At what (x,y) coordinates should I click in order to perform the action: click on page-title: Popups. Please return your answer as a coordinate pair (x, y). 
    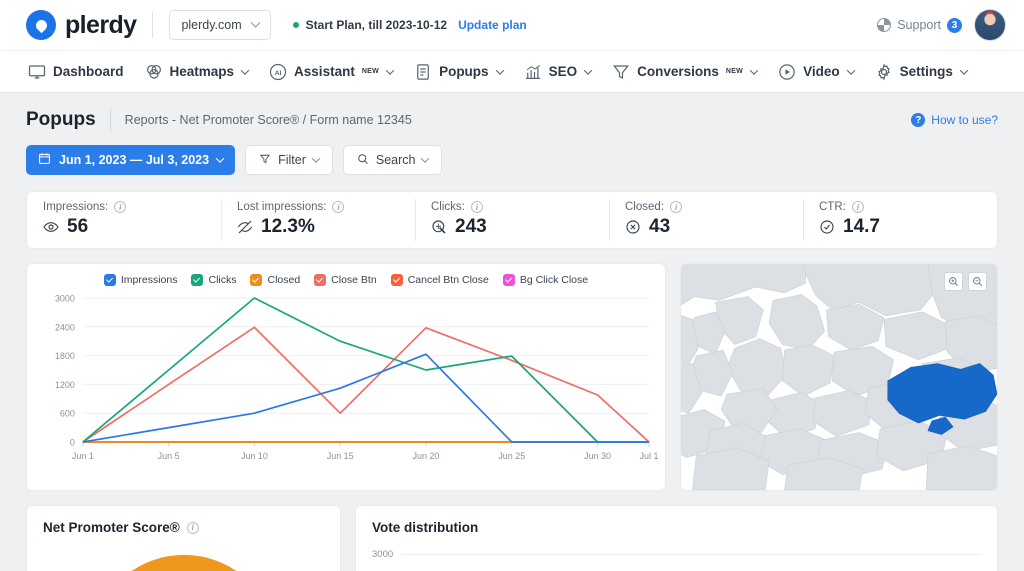
    Looking at the image, I should click on (61, 119).